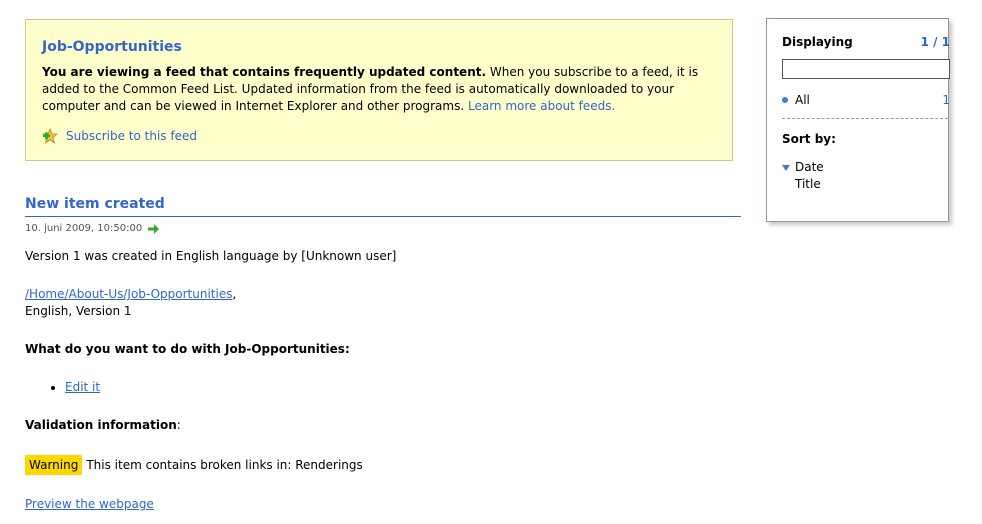 Image resolution: width=982 pixels, height=524 pixels. What do you see at coordinates (817, 42) in the screenshot?
I see `displaying-label: Displaying` at bounding box center [817, 42].